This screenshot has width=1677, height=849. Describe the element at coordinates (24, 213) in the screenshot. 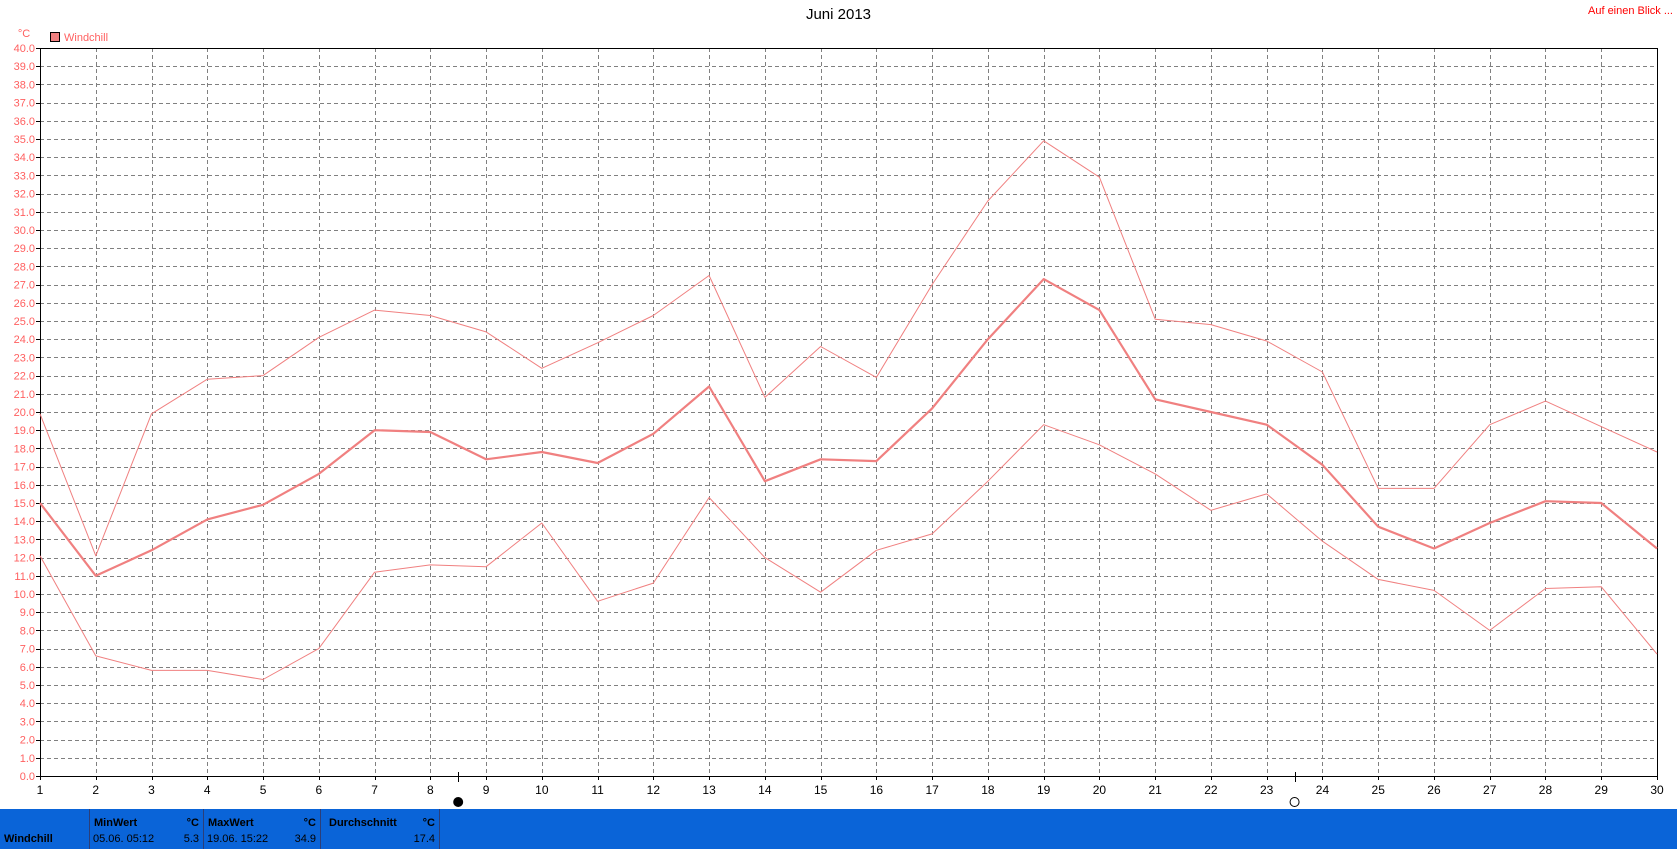

I see `y-tick-label: 31.0` at that location.